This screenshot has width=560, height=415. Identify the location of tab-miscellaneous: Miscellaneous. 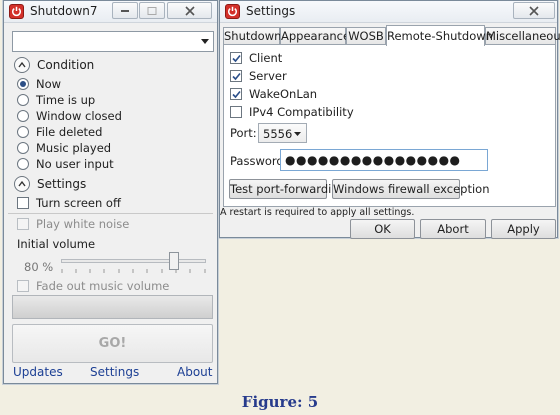
(522, 36).